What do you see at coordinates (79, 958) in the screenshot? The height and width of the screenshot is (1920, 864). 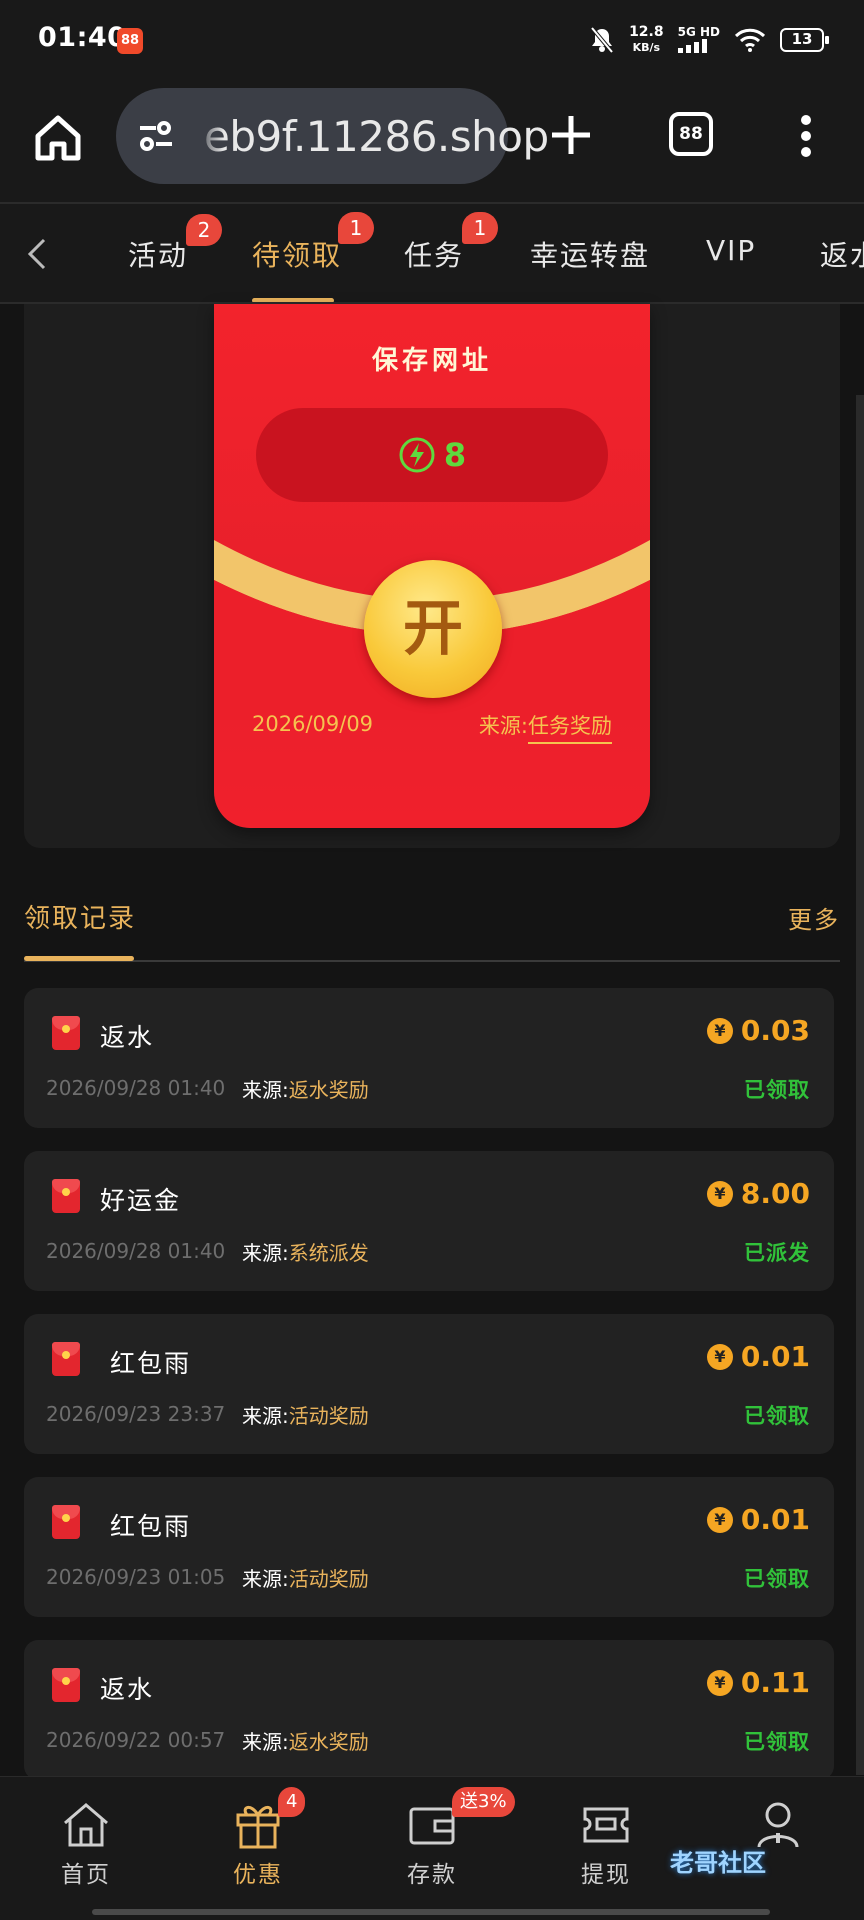 I see `records-tab-indicator` at bounding box center [79, 958].